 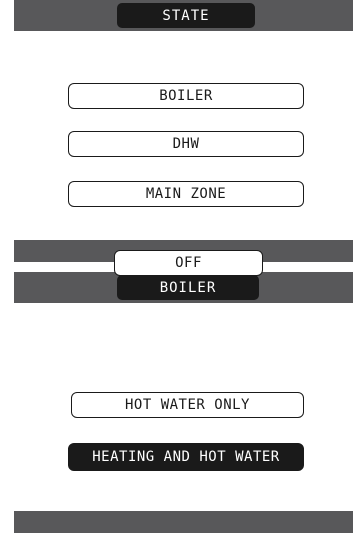 I want to click on screen-title: BOILER, so click(x=188, y=287).